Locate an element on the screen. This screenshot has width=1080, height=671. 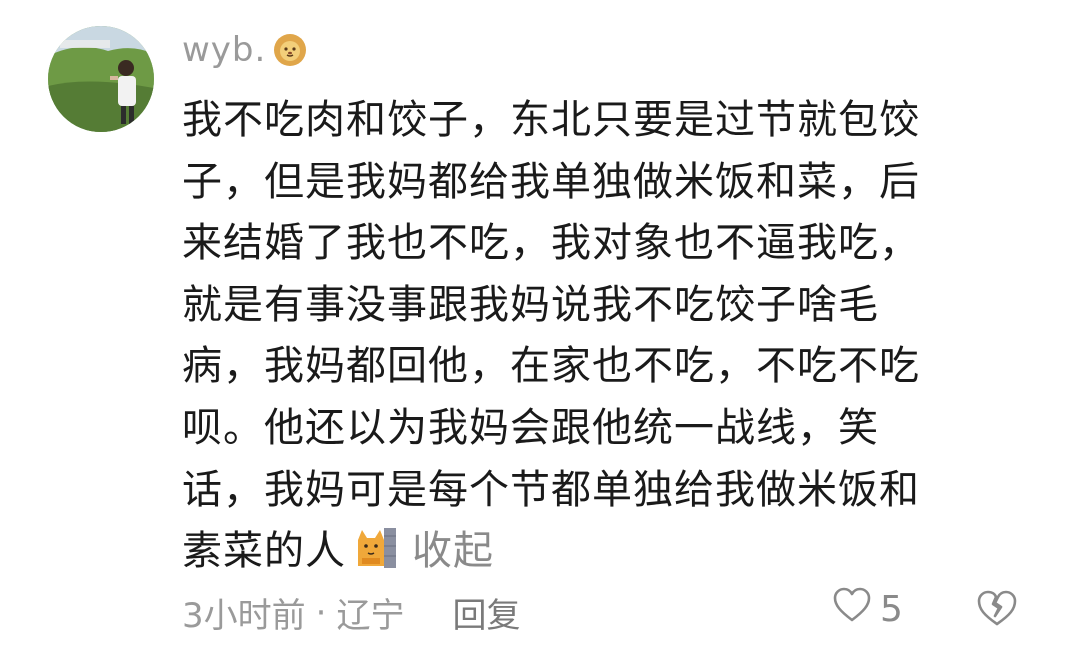
collapse-button: 收起 is located at coordinates (453, 551).